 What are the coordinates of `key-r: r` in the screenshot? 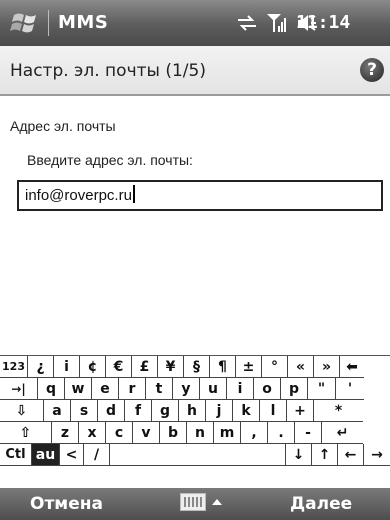 It's located at (132, 389).